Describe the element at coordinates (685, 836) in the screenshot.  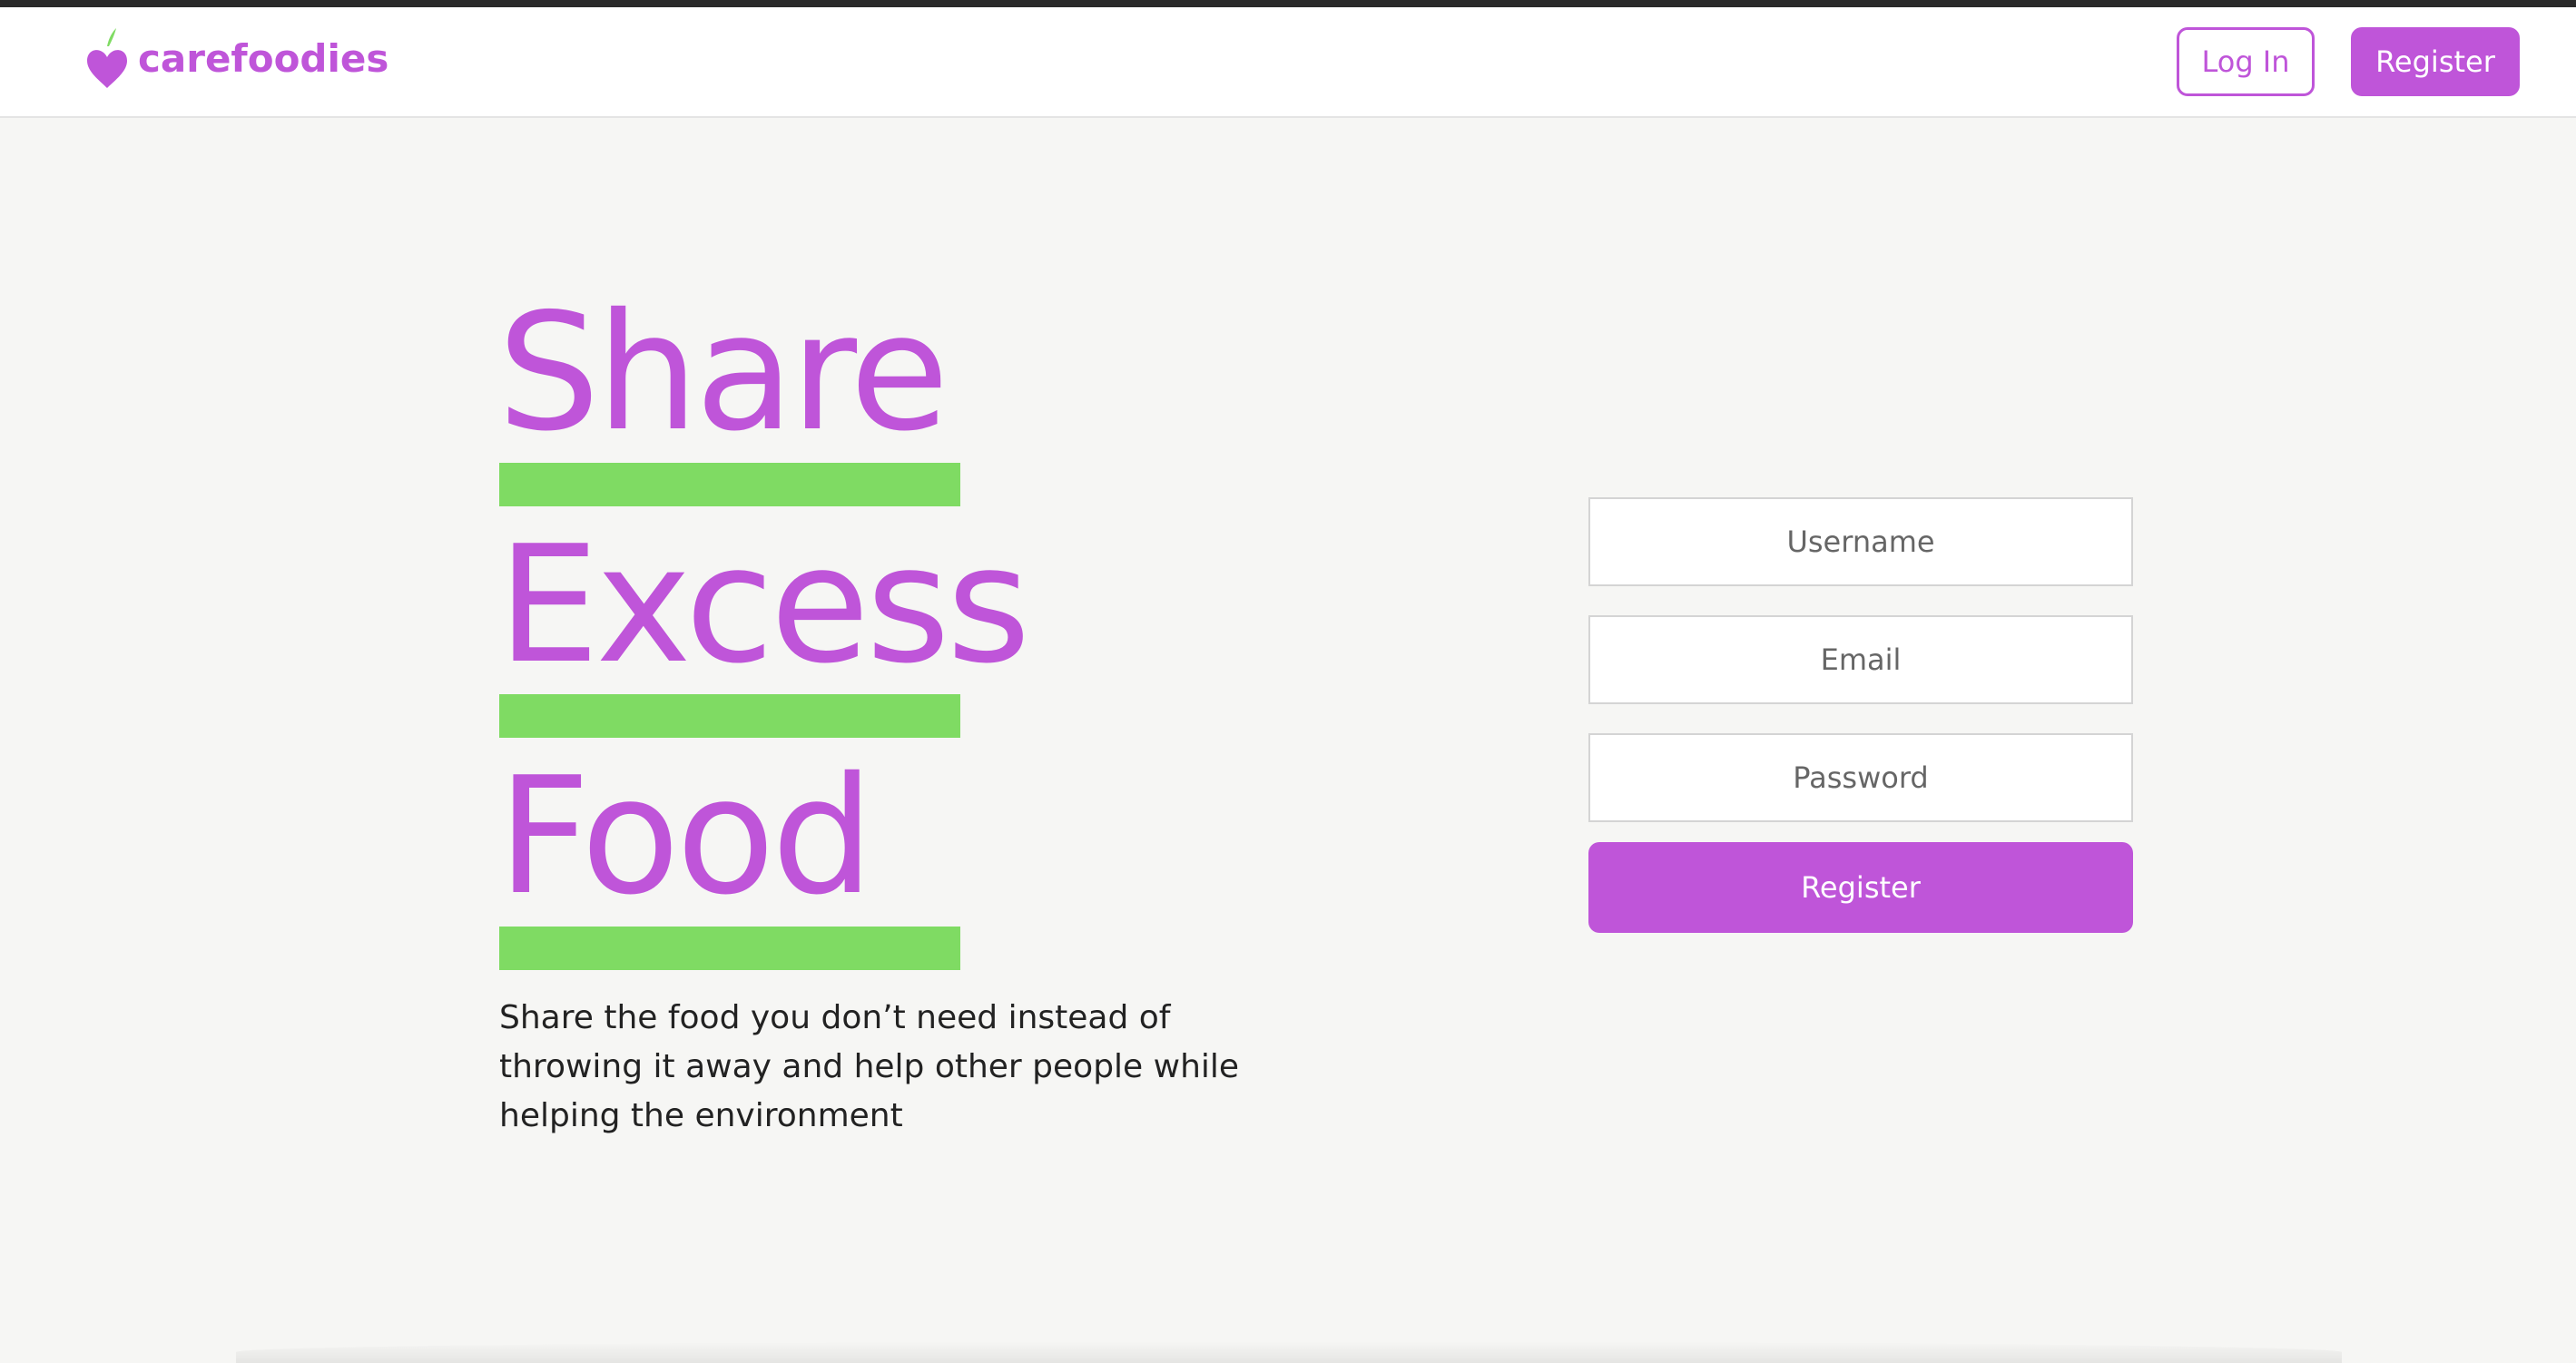
I see `hero-word-food: Food` at that location.